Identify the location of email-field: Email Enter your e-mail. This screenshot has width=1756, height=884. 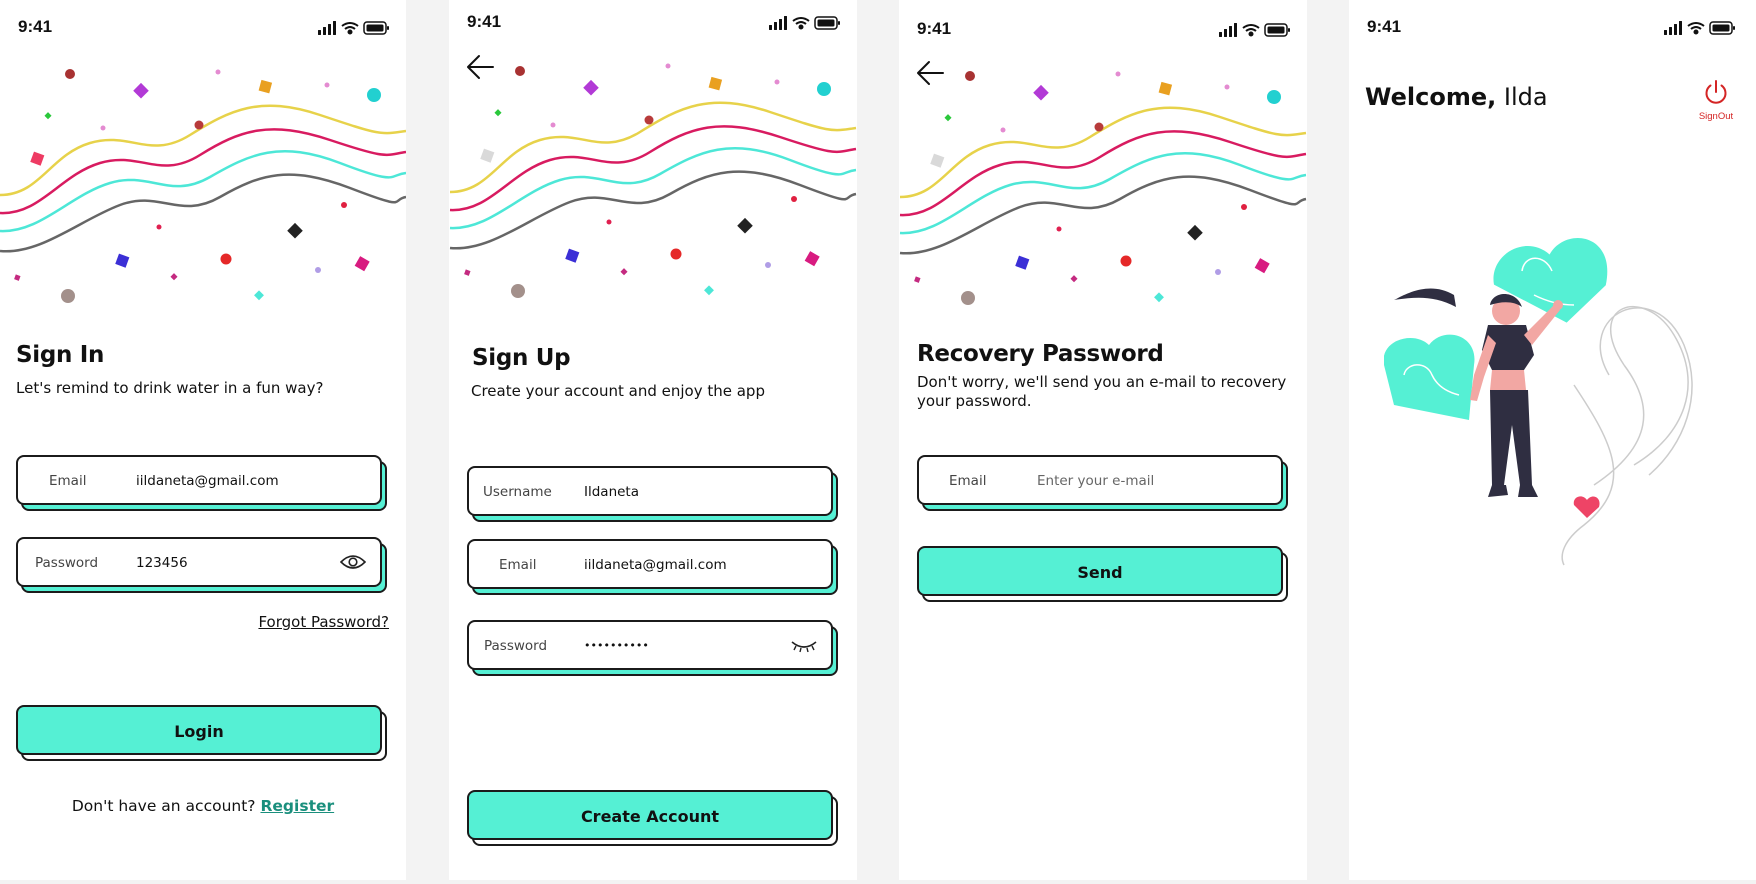
(1102, 483).